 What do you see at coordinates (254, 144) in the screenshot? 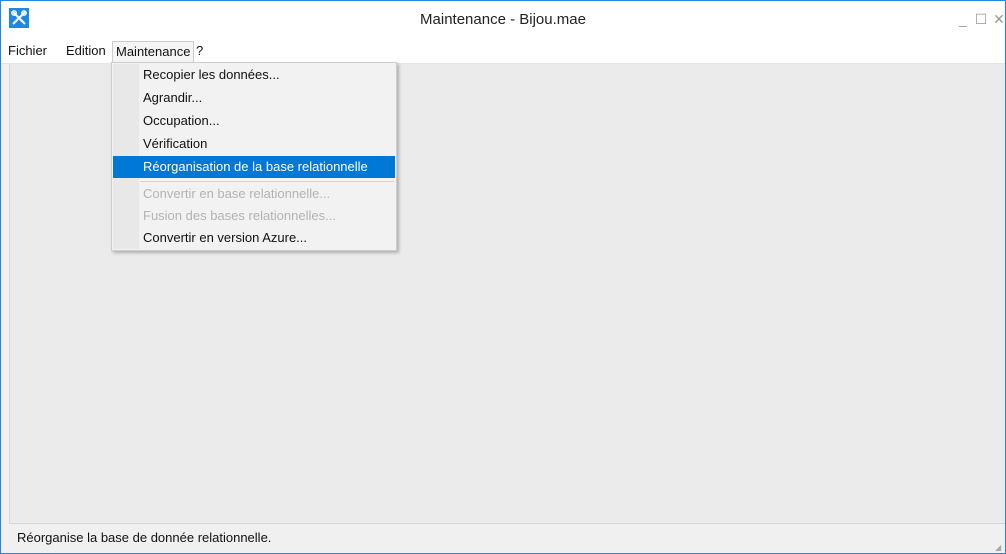
I see `menu-item-verification: Vérification` at bounding box center [254, 144].